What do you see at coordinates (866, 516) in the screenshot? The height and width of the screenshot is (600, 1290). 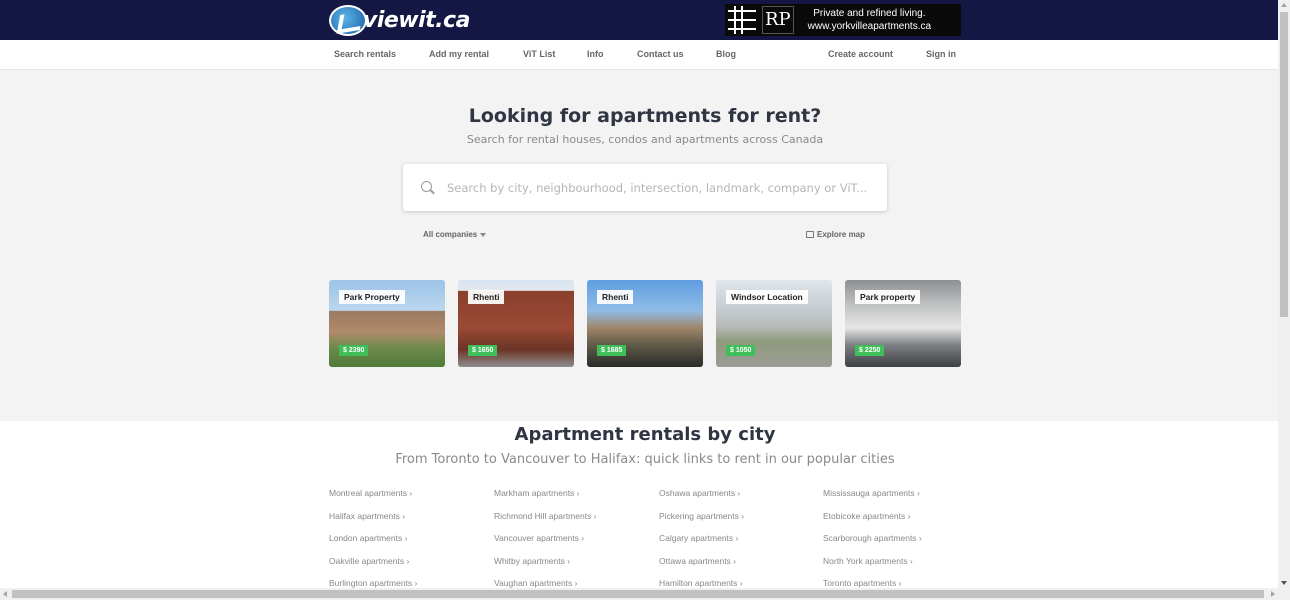 I see `city-link: Etobicoke apartments ›` at bounding box center [866, 516].